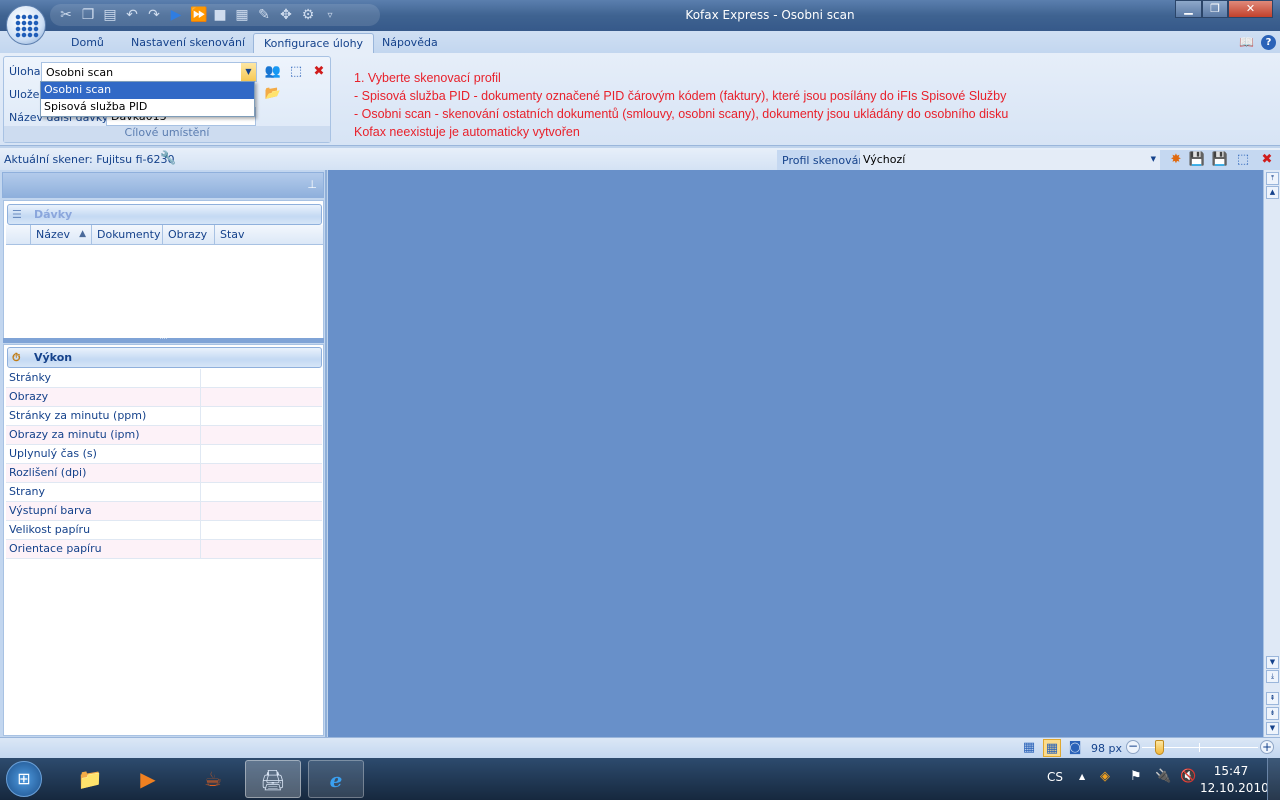  I want to click on dropdown-option: Osobni scan, so click(147, 90).